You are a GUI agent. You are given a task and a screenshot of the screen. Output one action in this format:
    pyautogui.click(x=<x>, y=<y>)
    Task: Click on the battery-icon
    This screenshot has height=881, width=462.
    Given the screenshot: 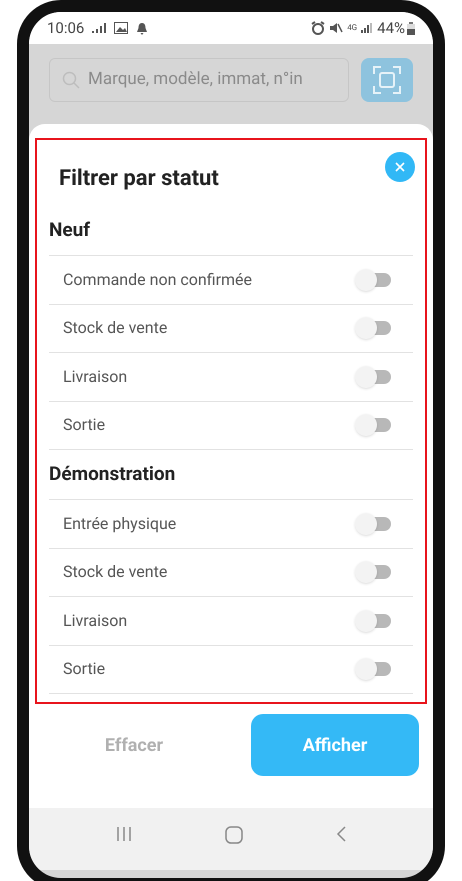 What is the action you would take?
    pyautogui.click(x=411, y=28)
    